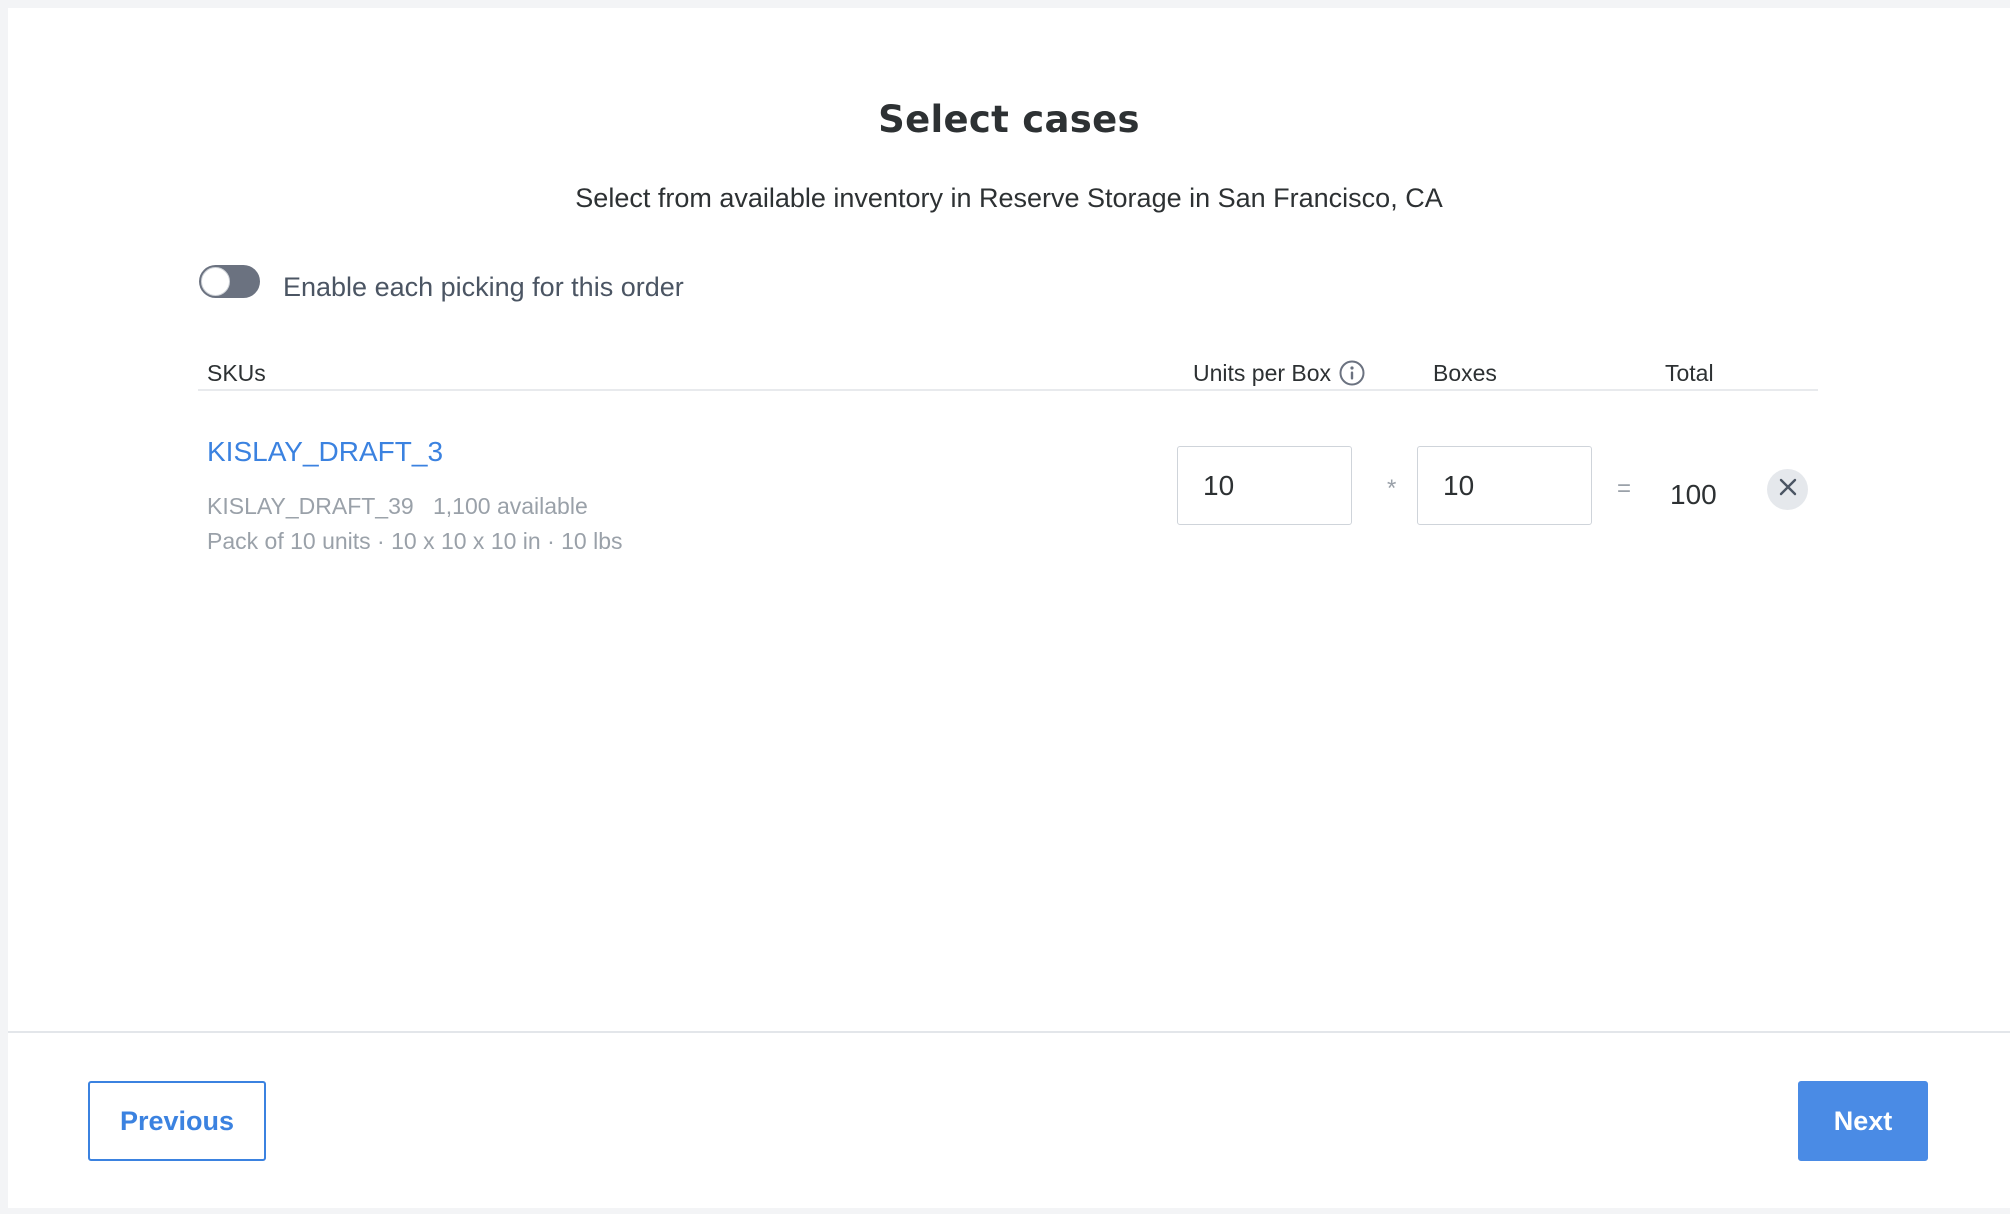 The width and height of the screenshot is (2010, 1214). Describe the element at coordinates (1009, 1032) in the screenshot. I see `footer-divider` at that location.